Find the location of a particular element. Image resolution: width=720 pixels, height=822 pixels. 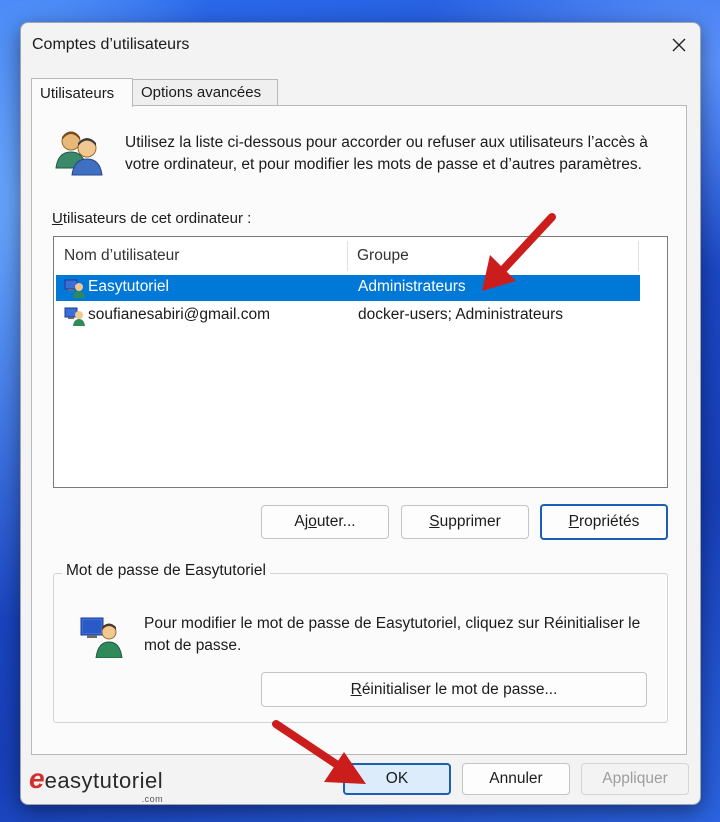

users-list-label: Utilisateurs de cet ordinateur : is located at coordinates (152, 218).